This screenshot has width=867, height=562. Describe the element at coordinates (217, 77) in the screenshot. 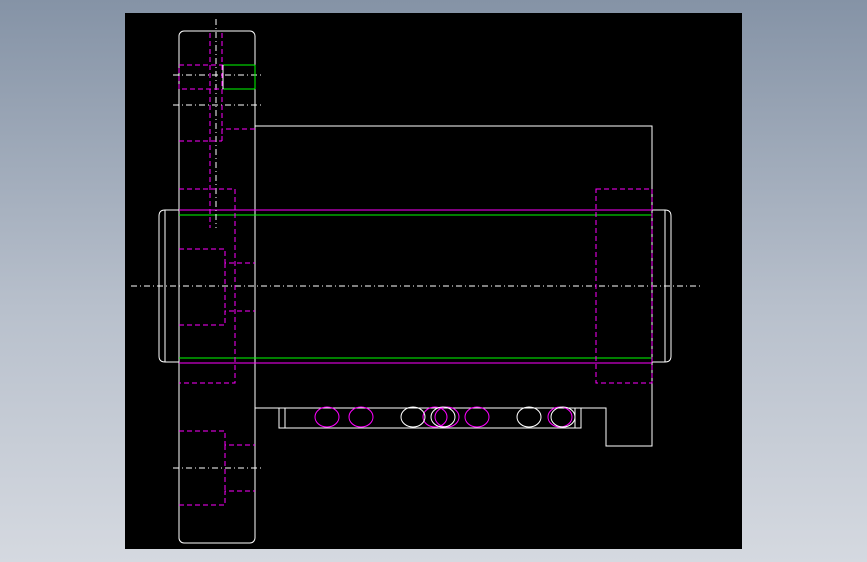

I see `upper-boss-hidden` at that location.